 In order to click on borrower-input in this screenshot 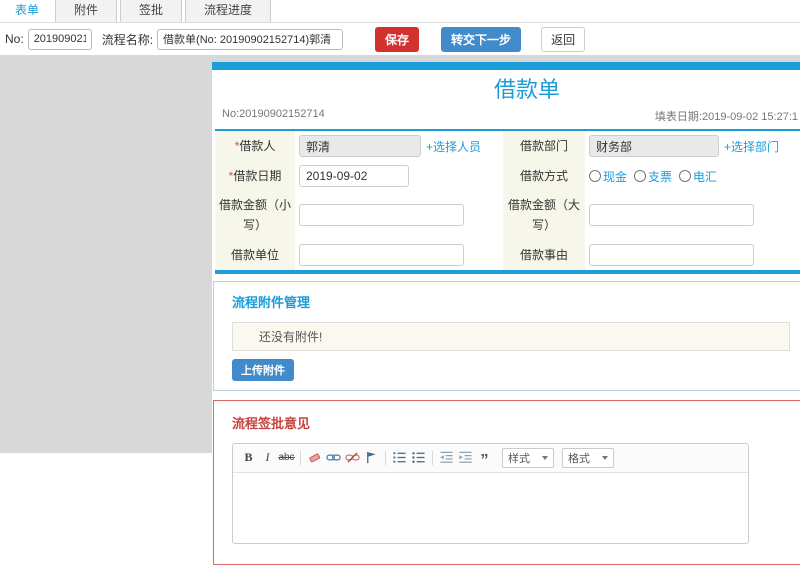, I will do `click(360, 146)`.